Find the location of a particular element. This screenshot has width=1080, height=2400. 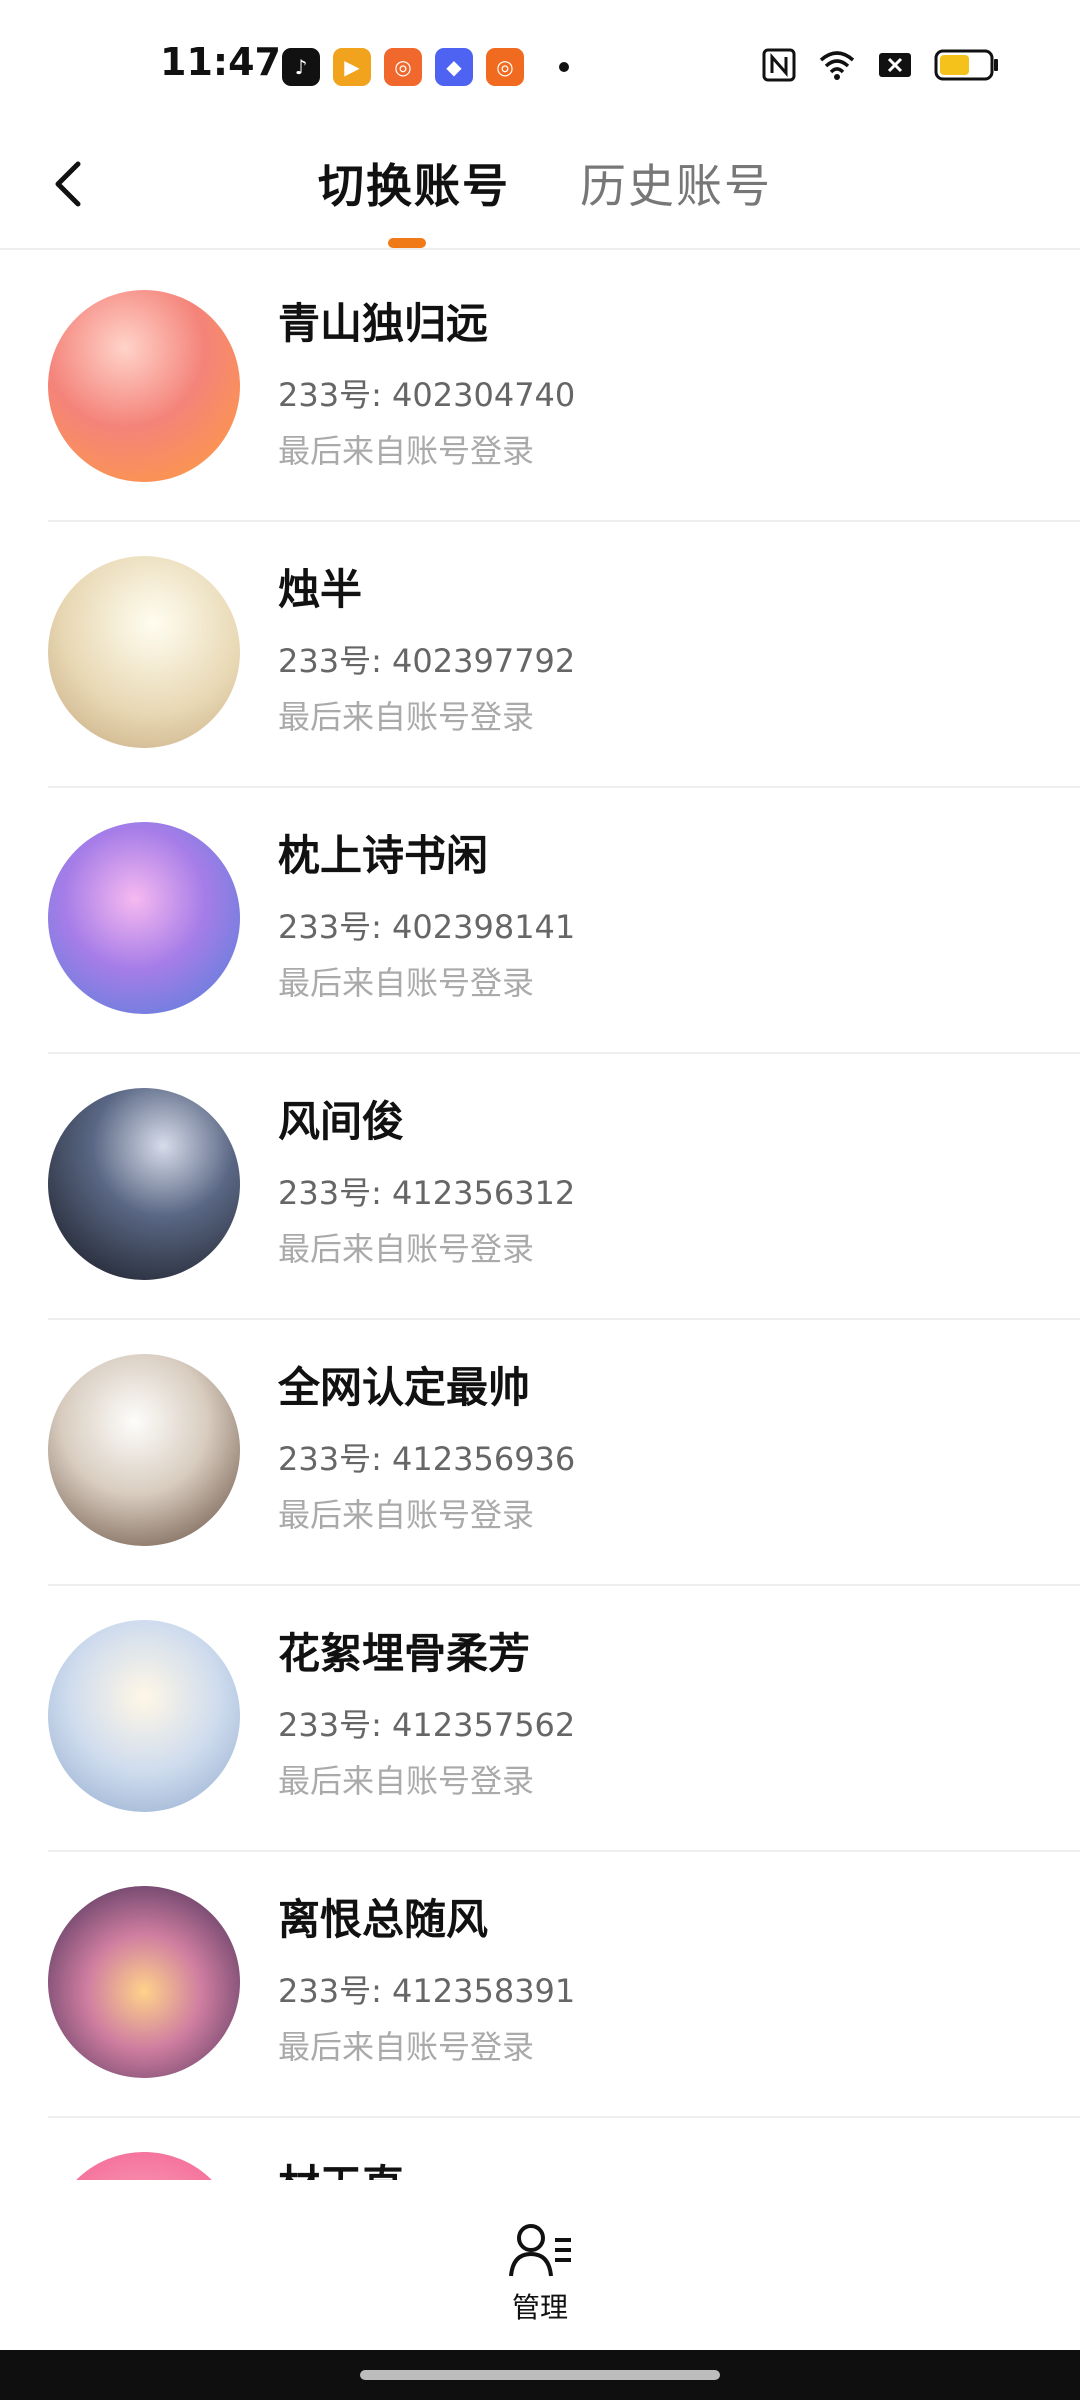

bottom-bar: 管理 is located at coordinates (540, 2265).